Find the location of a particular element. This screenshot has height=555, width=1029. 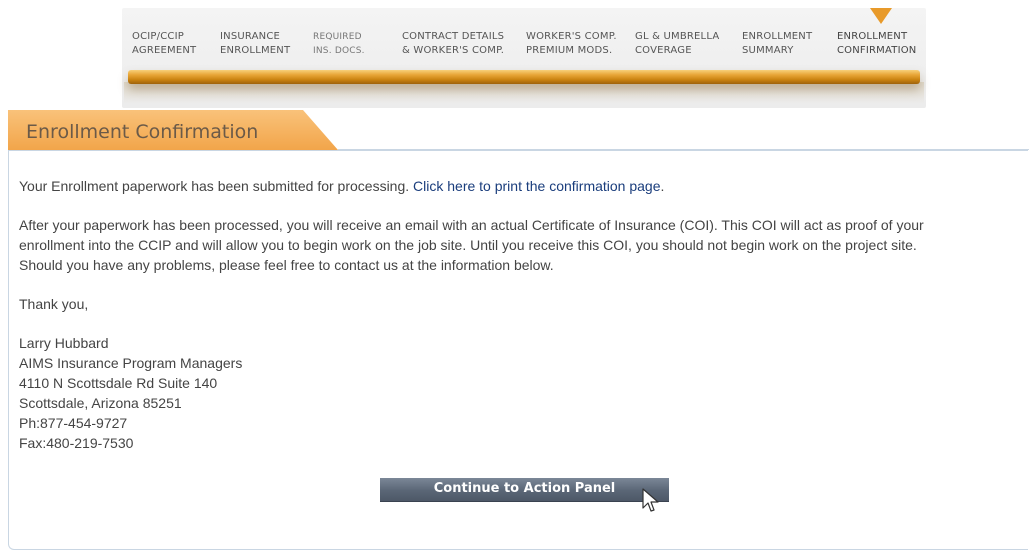

step-label-line2: AGREEMENT is located at coordinates (164, 50).